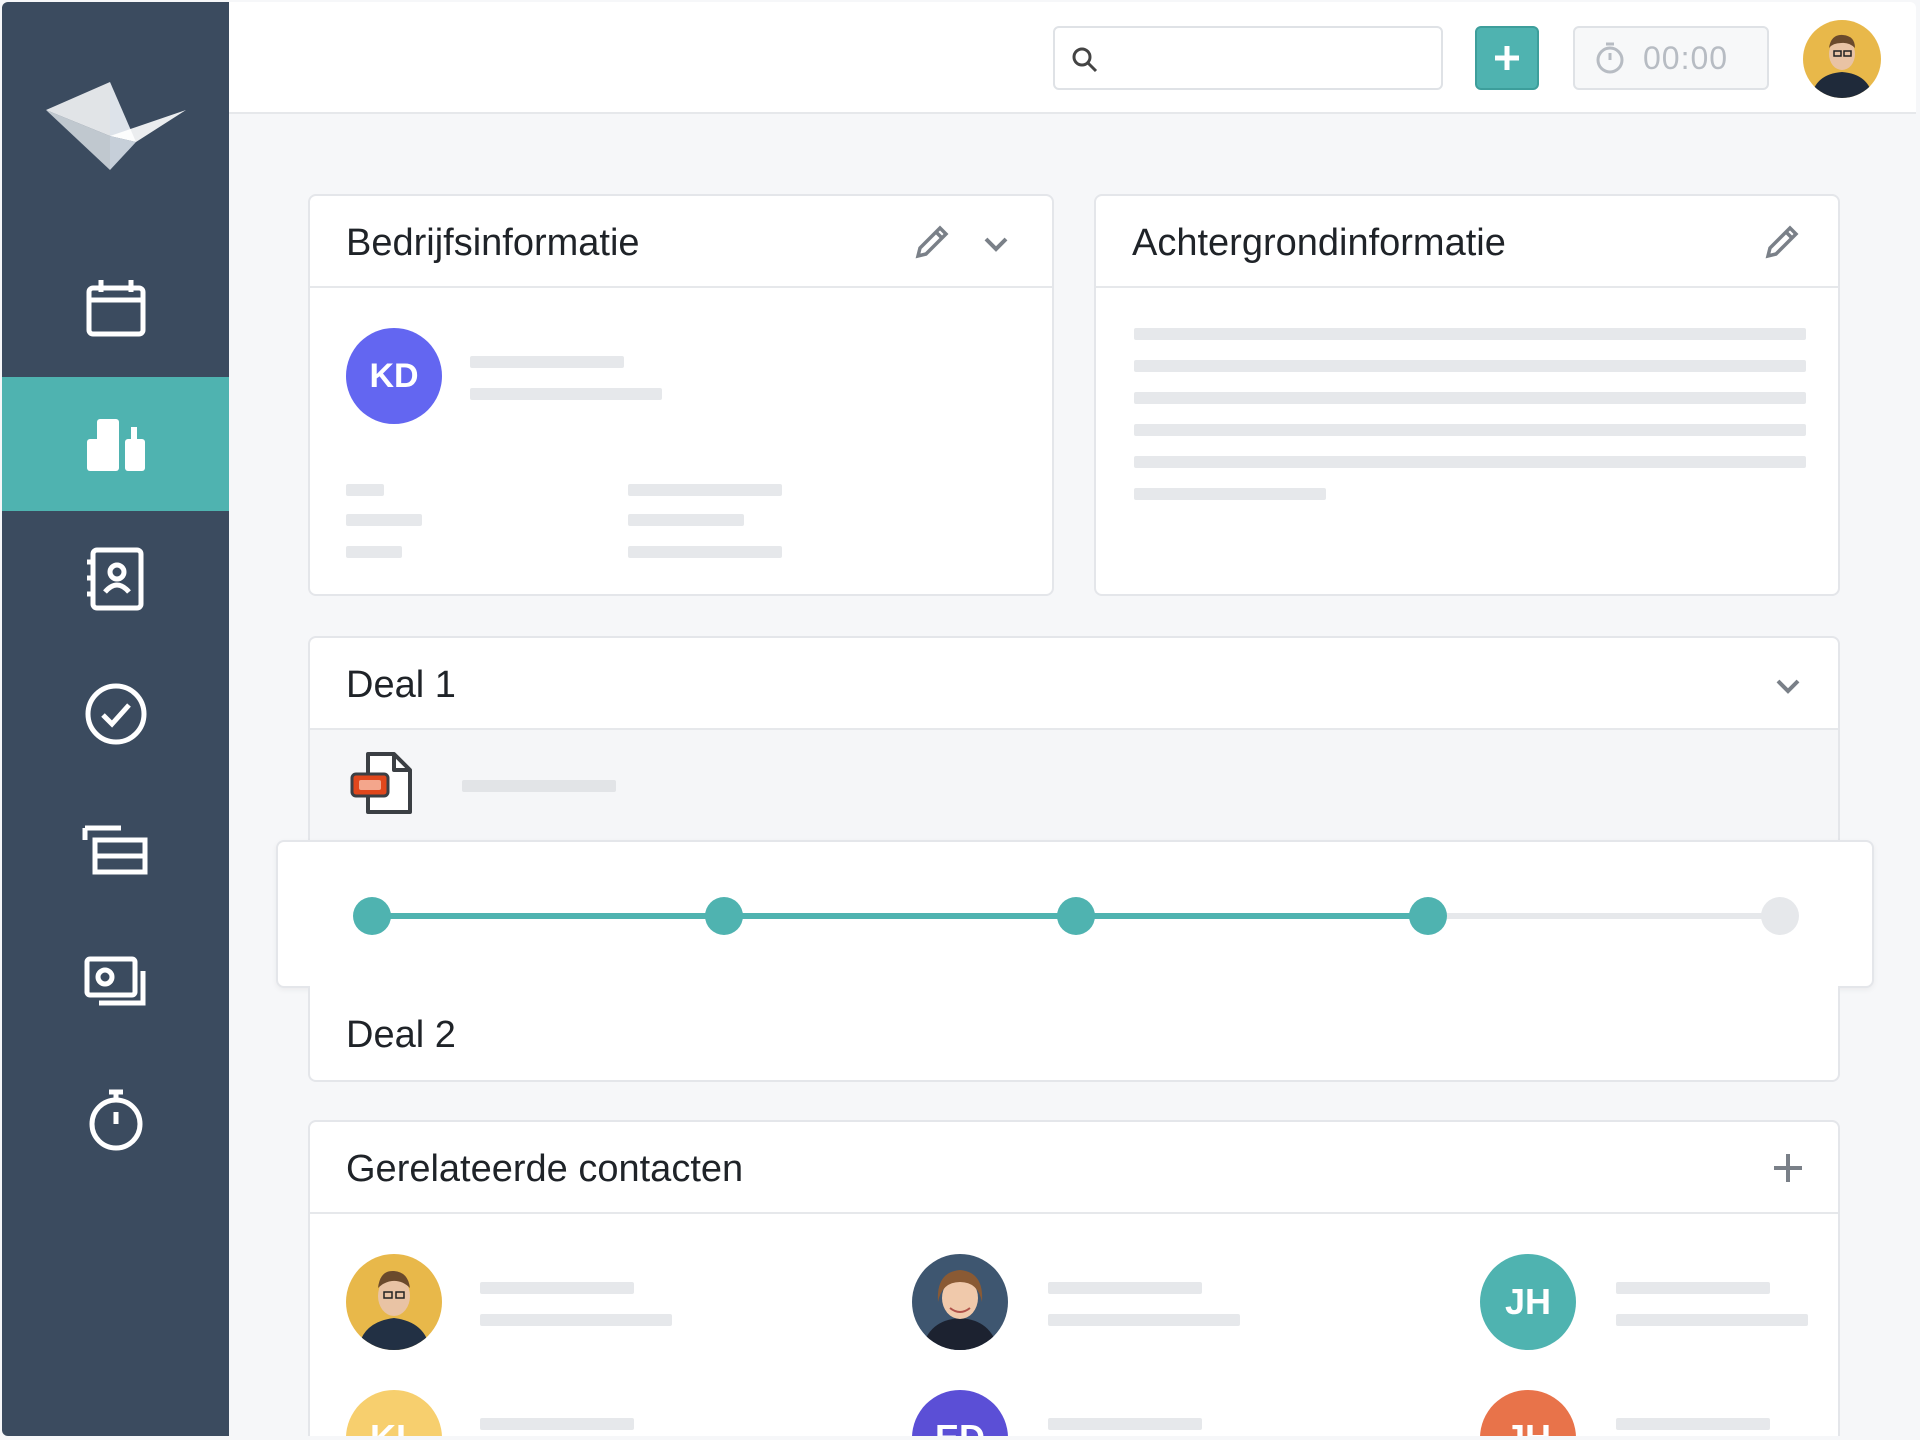 This screenshot has height=1440, width=1920. I want to click on company-info-card: Bedrijfsinformatie KD, so click(681, 395).